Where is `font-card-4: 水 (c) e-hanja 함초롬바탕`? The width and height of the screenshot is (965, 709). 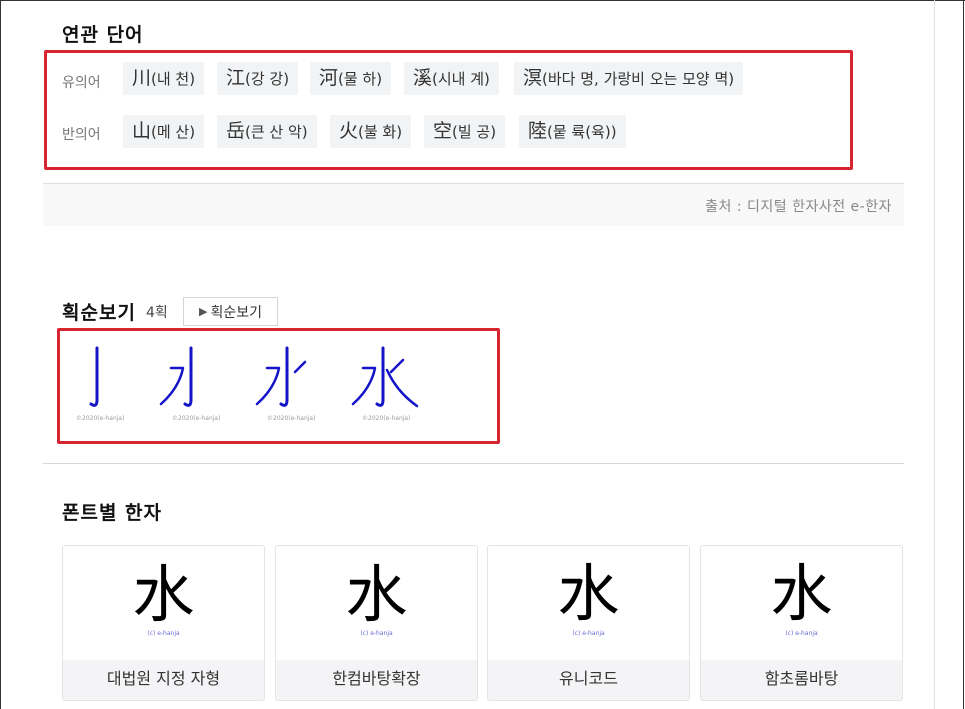 font-card-4: 水 (c) e-hanja 함초롬바탕 is located at coordinates (801, 623).